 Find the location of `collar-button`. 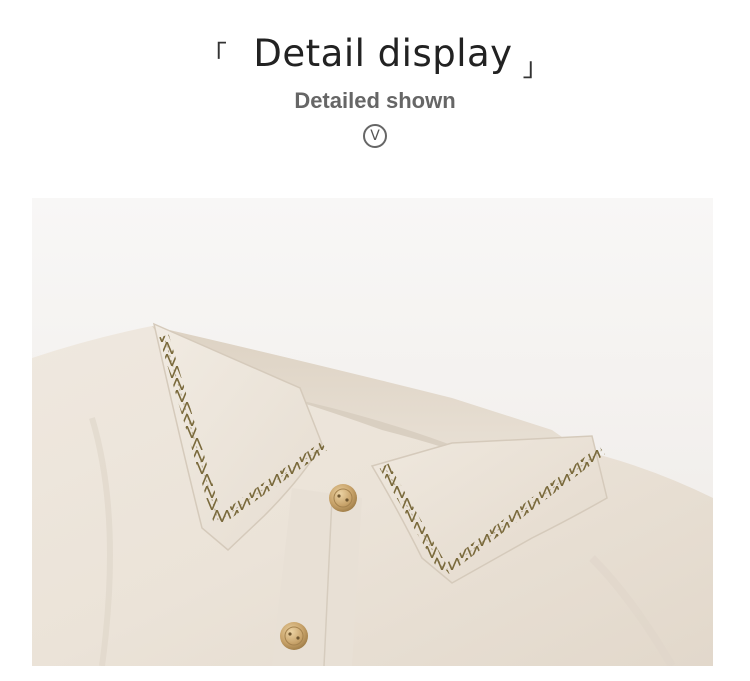

collar-button is located at coordinates (343, 498).